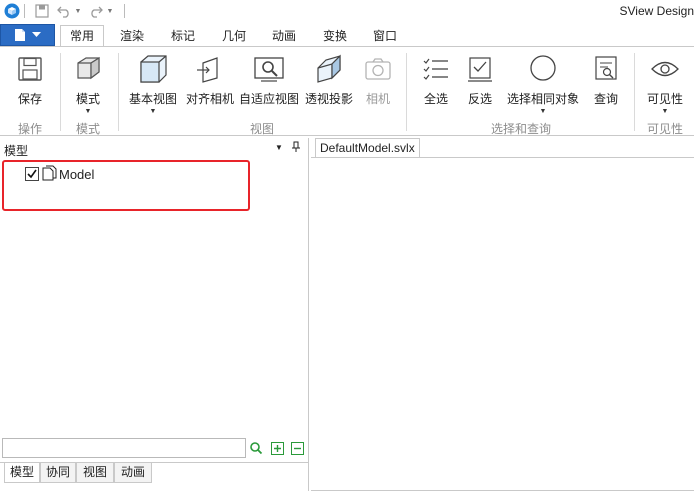 This screenshot has height=491, width=694. What do you see at coordinates (124, 448) in the screenshot?
I see `search-input` at bounding box center [124, 448].